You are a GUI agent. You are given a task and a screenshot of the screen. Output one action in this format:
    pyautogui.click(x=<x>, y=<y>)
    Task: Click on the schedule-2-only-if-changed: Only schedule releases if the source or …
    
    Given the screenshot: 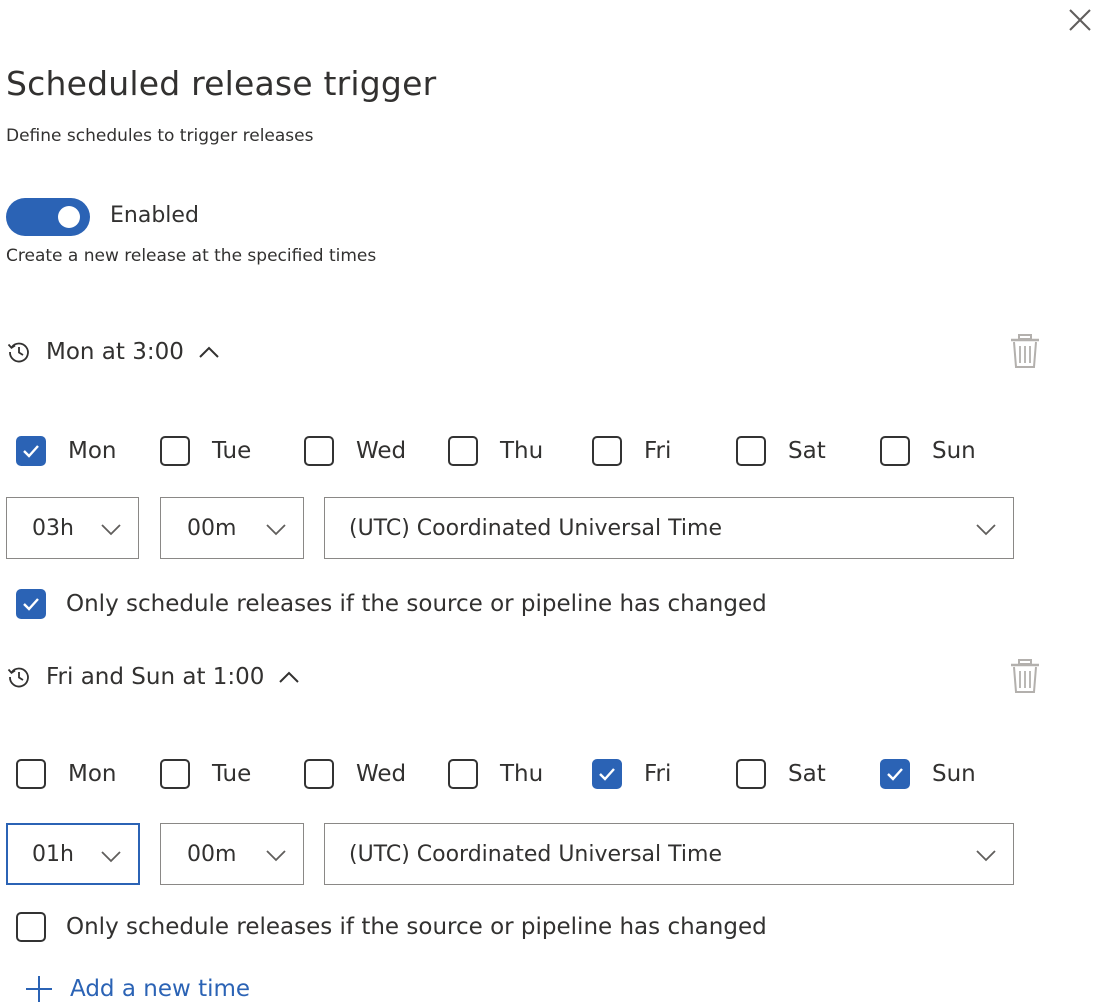 What is the action you would take?
    pyautogui.click(x=391, y=927)
    